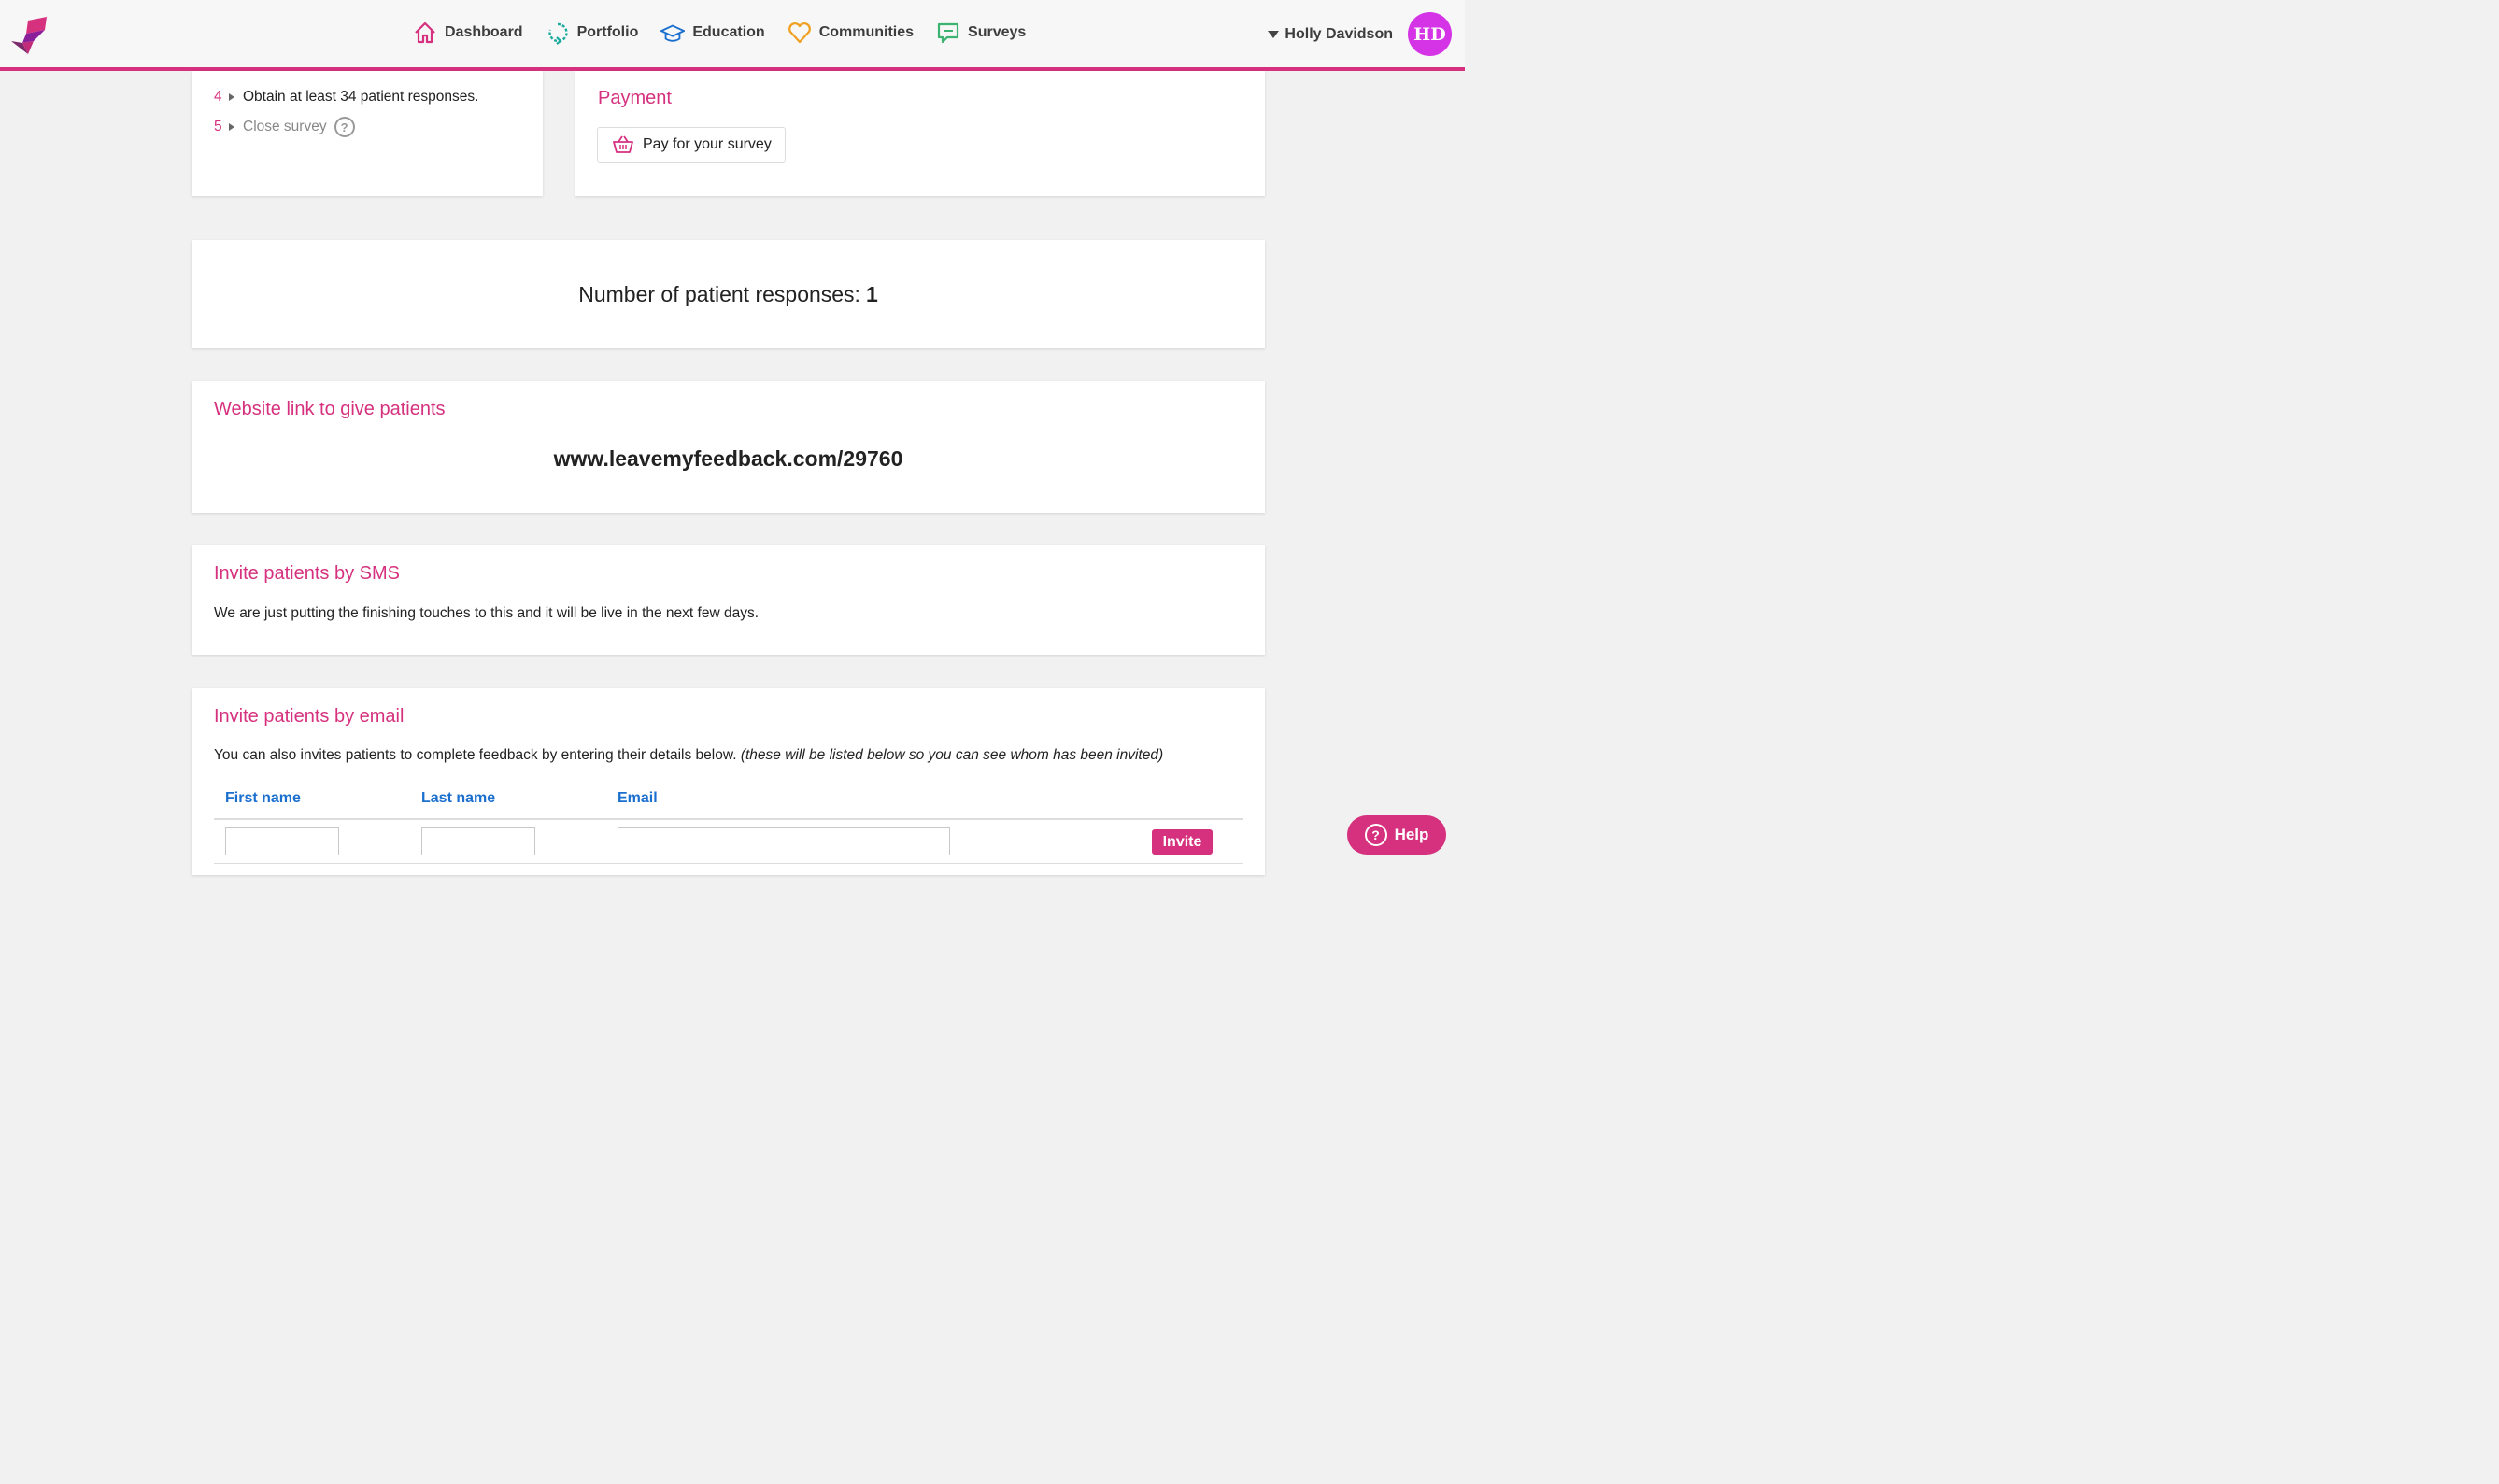 The image size is (2499, 1484). I want to click on step-text: Obtain at least 34 patient responses., so click(361, 97).